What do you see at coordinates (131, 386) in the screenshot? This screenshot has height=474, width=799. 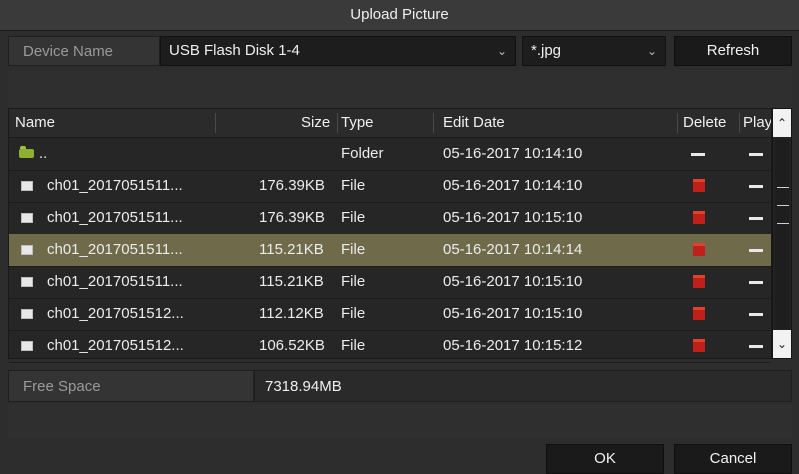 I see `free-space-label: Free Space` at bounding box center [131, 386].